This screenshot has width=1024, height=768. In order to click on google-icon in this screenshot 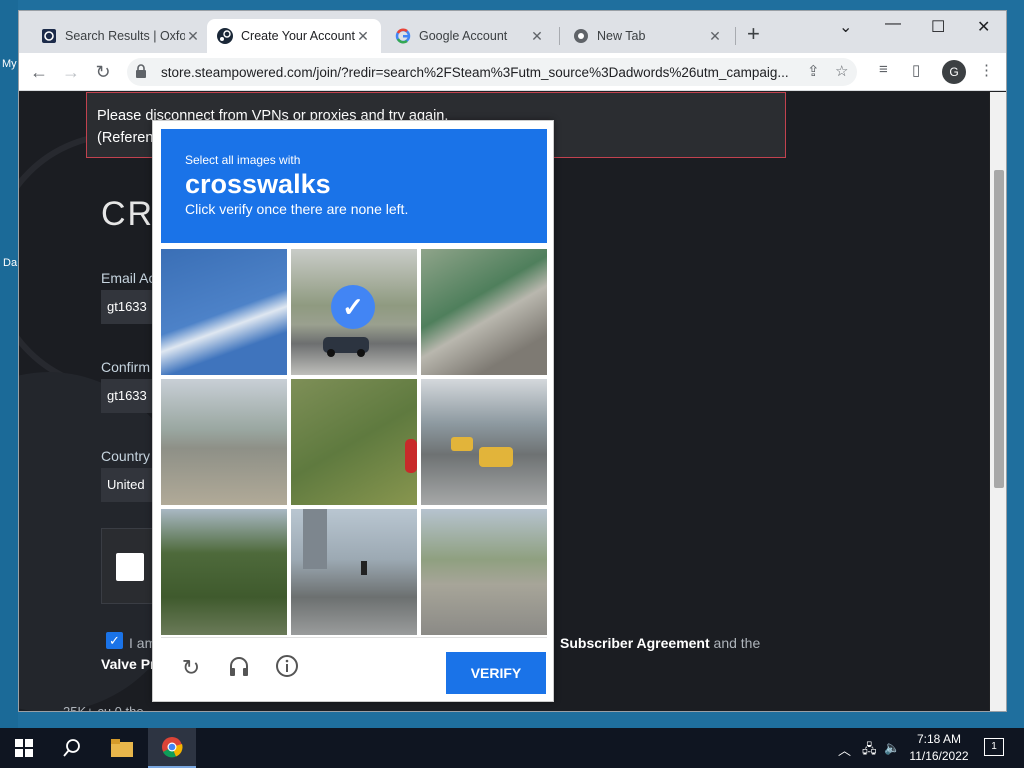, I will do `click(403, 36)`.